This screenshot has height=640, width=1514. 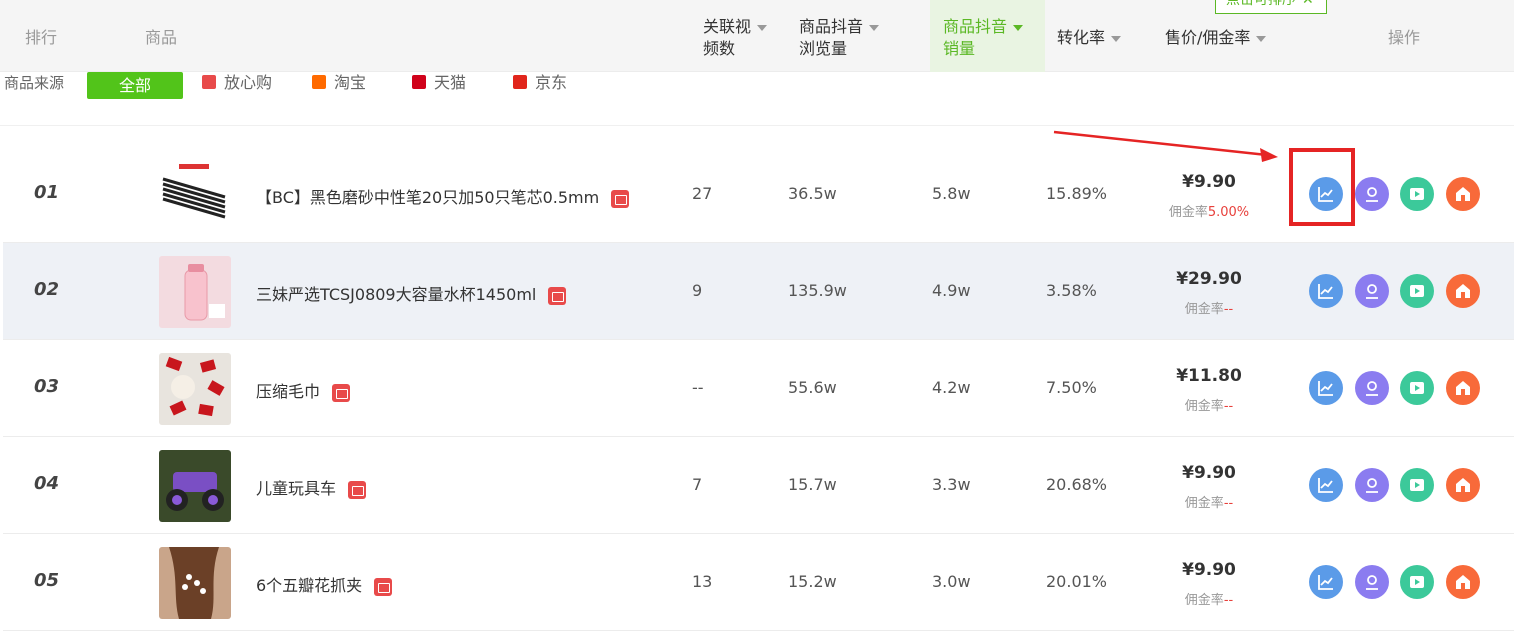 I want to click on sort-tooltip: 点击可排序 ✕, so click(x=1271, y=7).